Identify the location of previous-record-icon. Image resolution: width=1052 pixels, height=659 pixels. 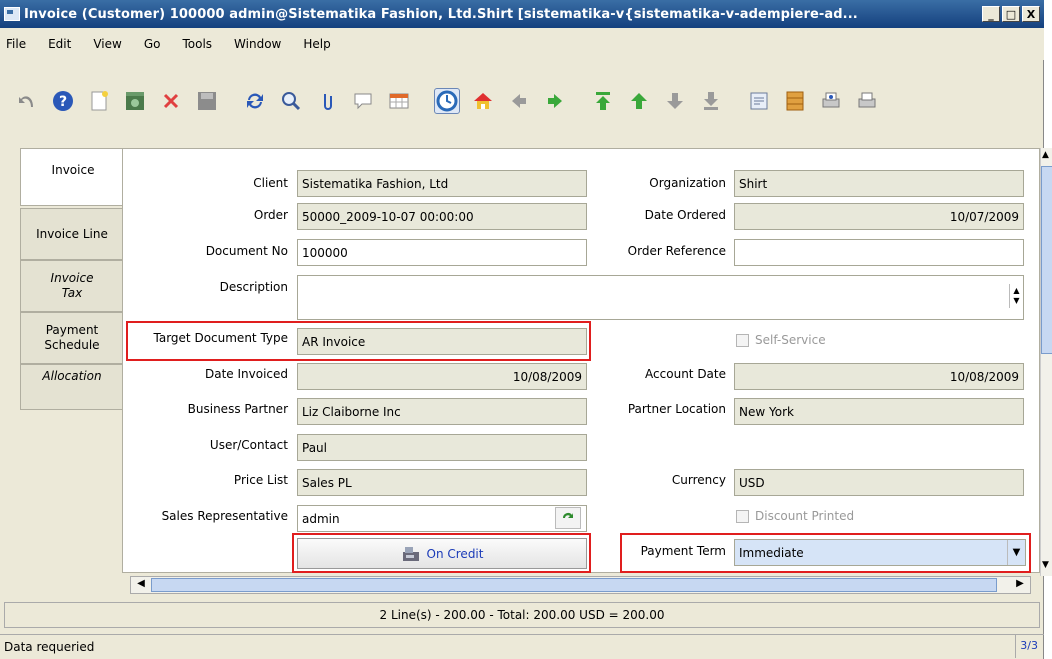
(639, 101).